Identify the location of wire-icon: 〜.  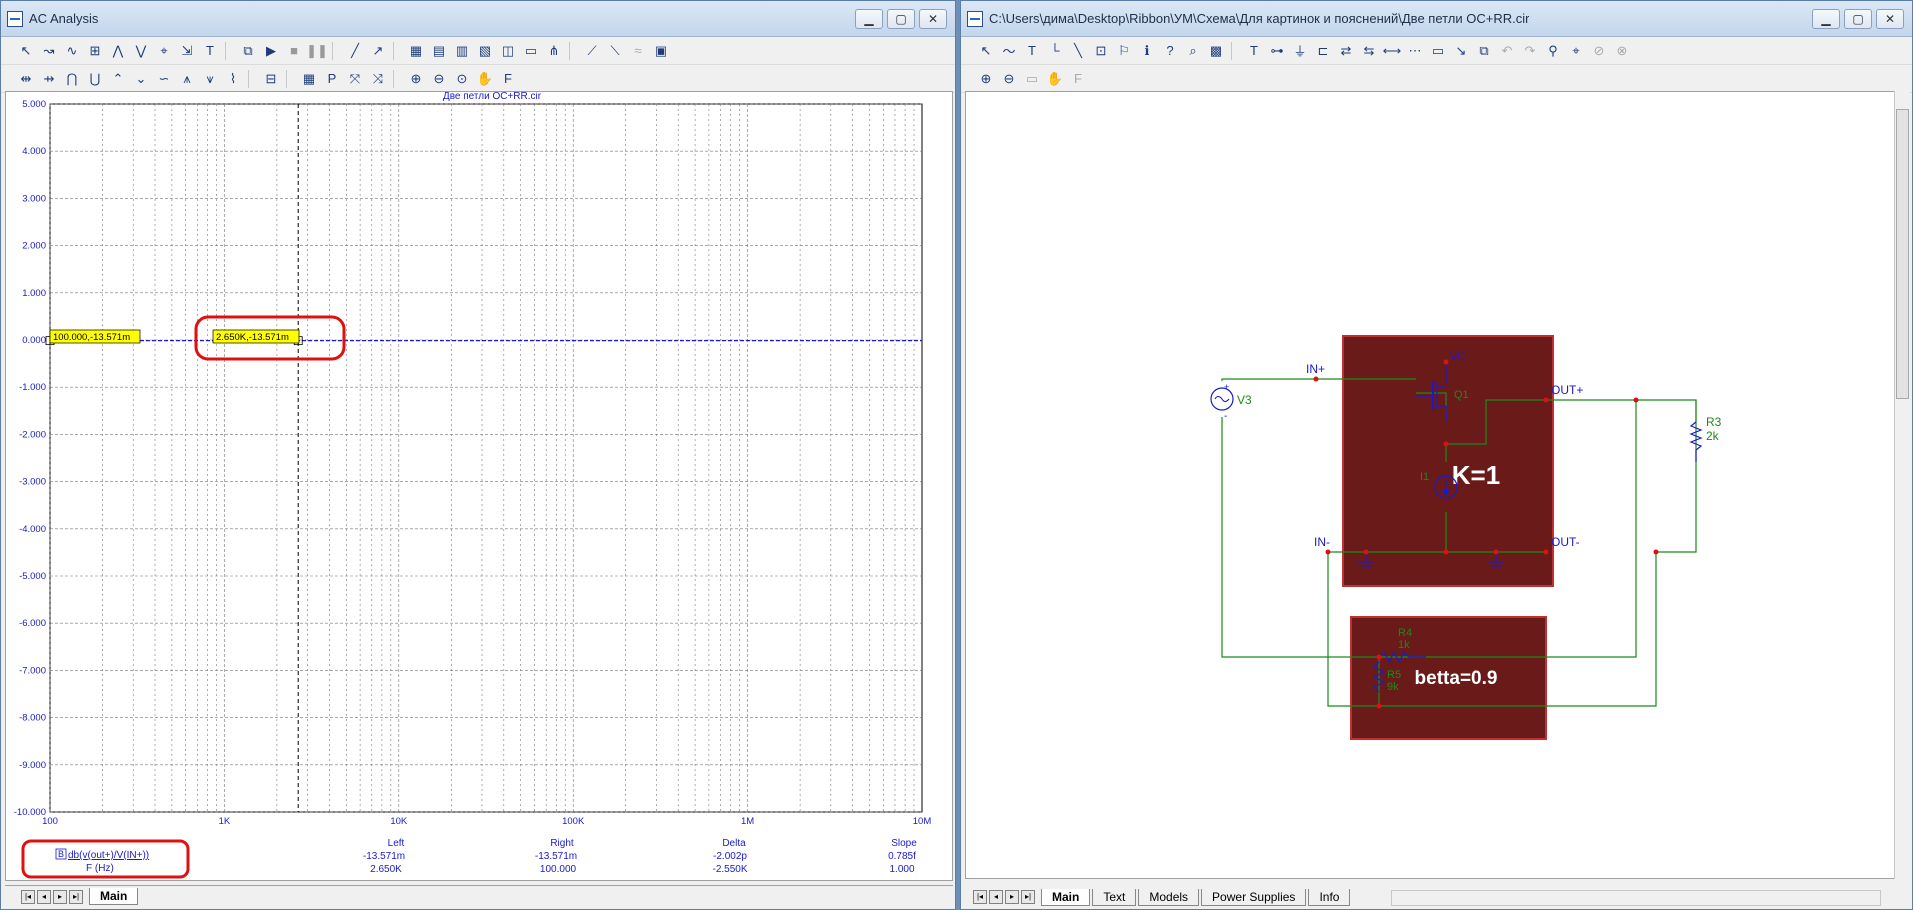
(1009, 51).